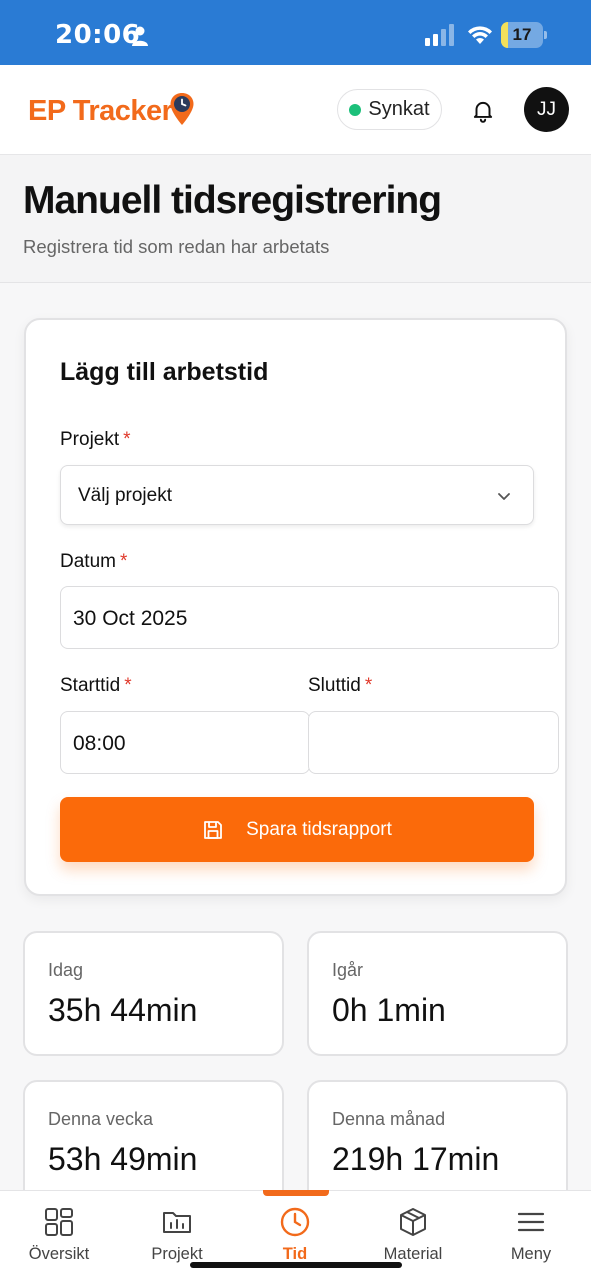 This screenshot has width=591, height=1280. I want to click on home-indicator, so click(296, 1265).